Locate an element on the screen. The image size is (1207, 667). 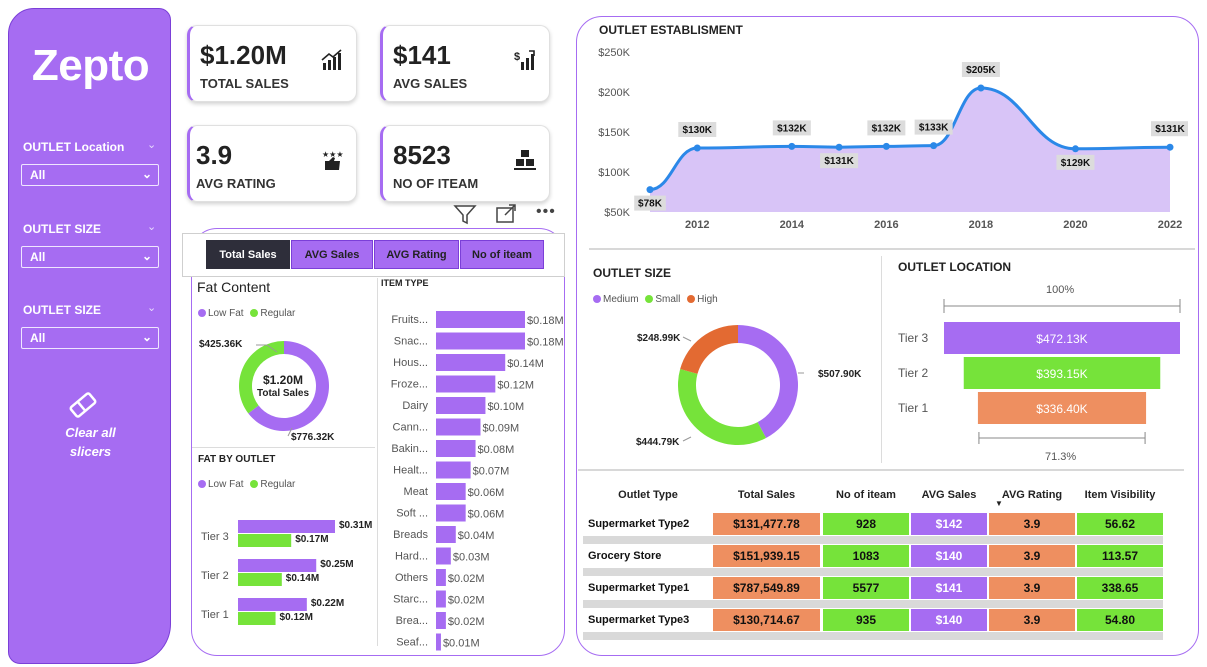
kpi-total-sales-label: TOTAL SALES is located at coordinates (244, 83).